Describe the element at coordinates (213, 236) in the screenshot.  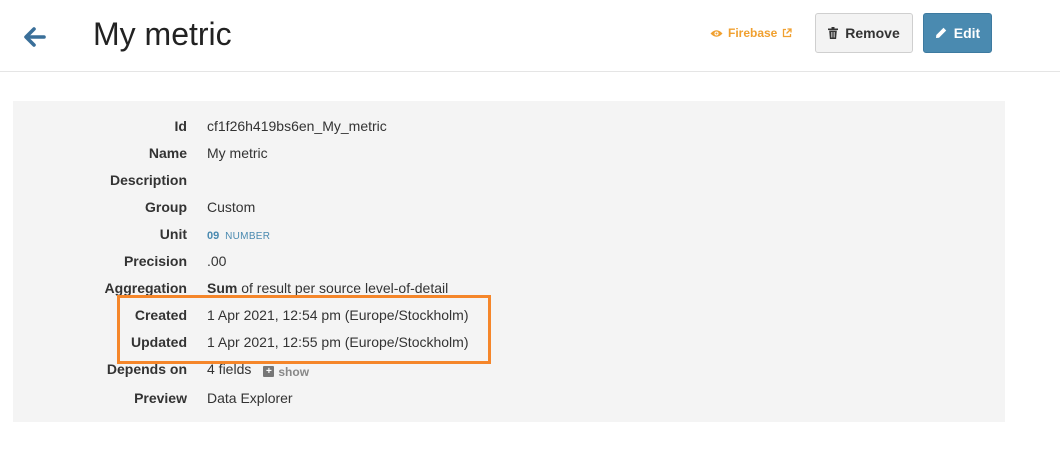
I see `unit-code: 09` at that location.